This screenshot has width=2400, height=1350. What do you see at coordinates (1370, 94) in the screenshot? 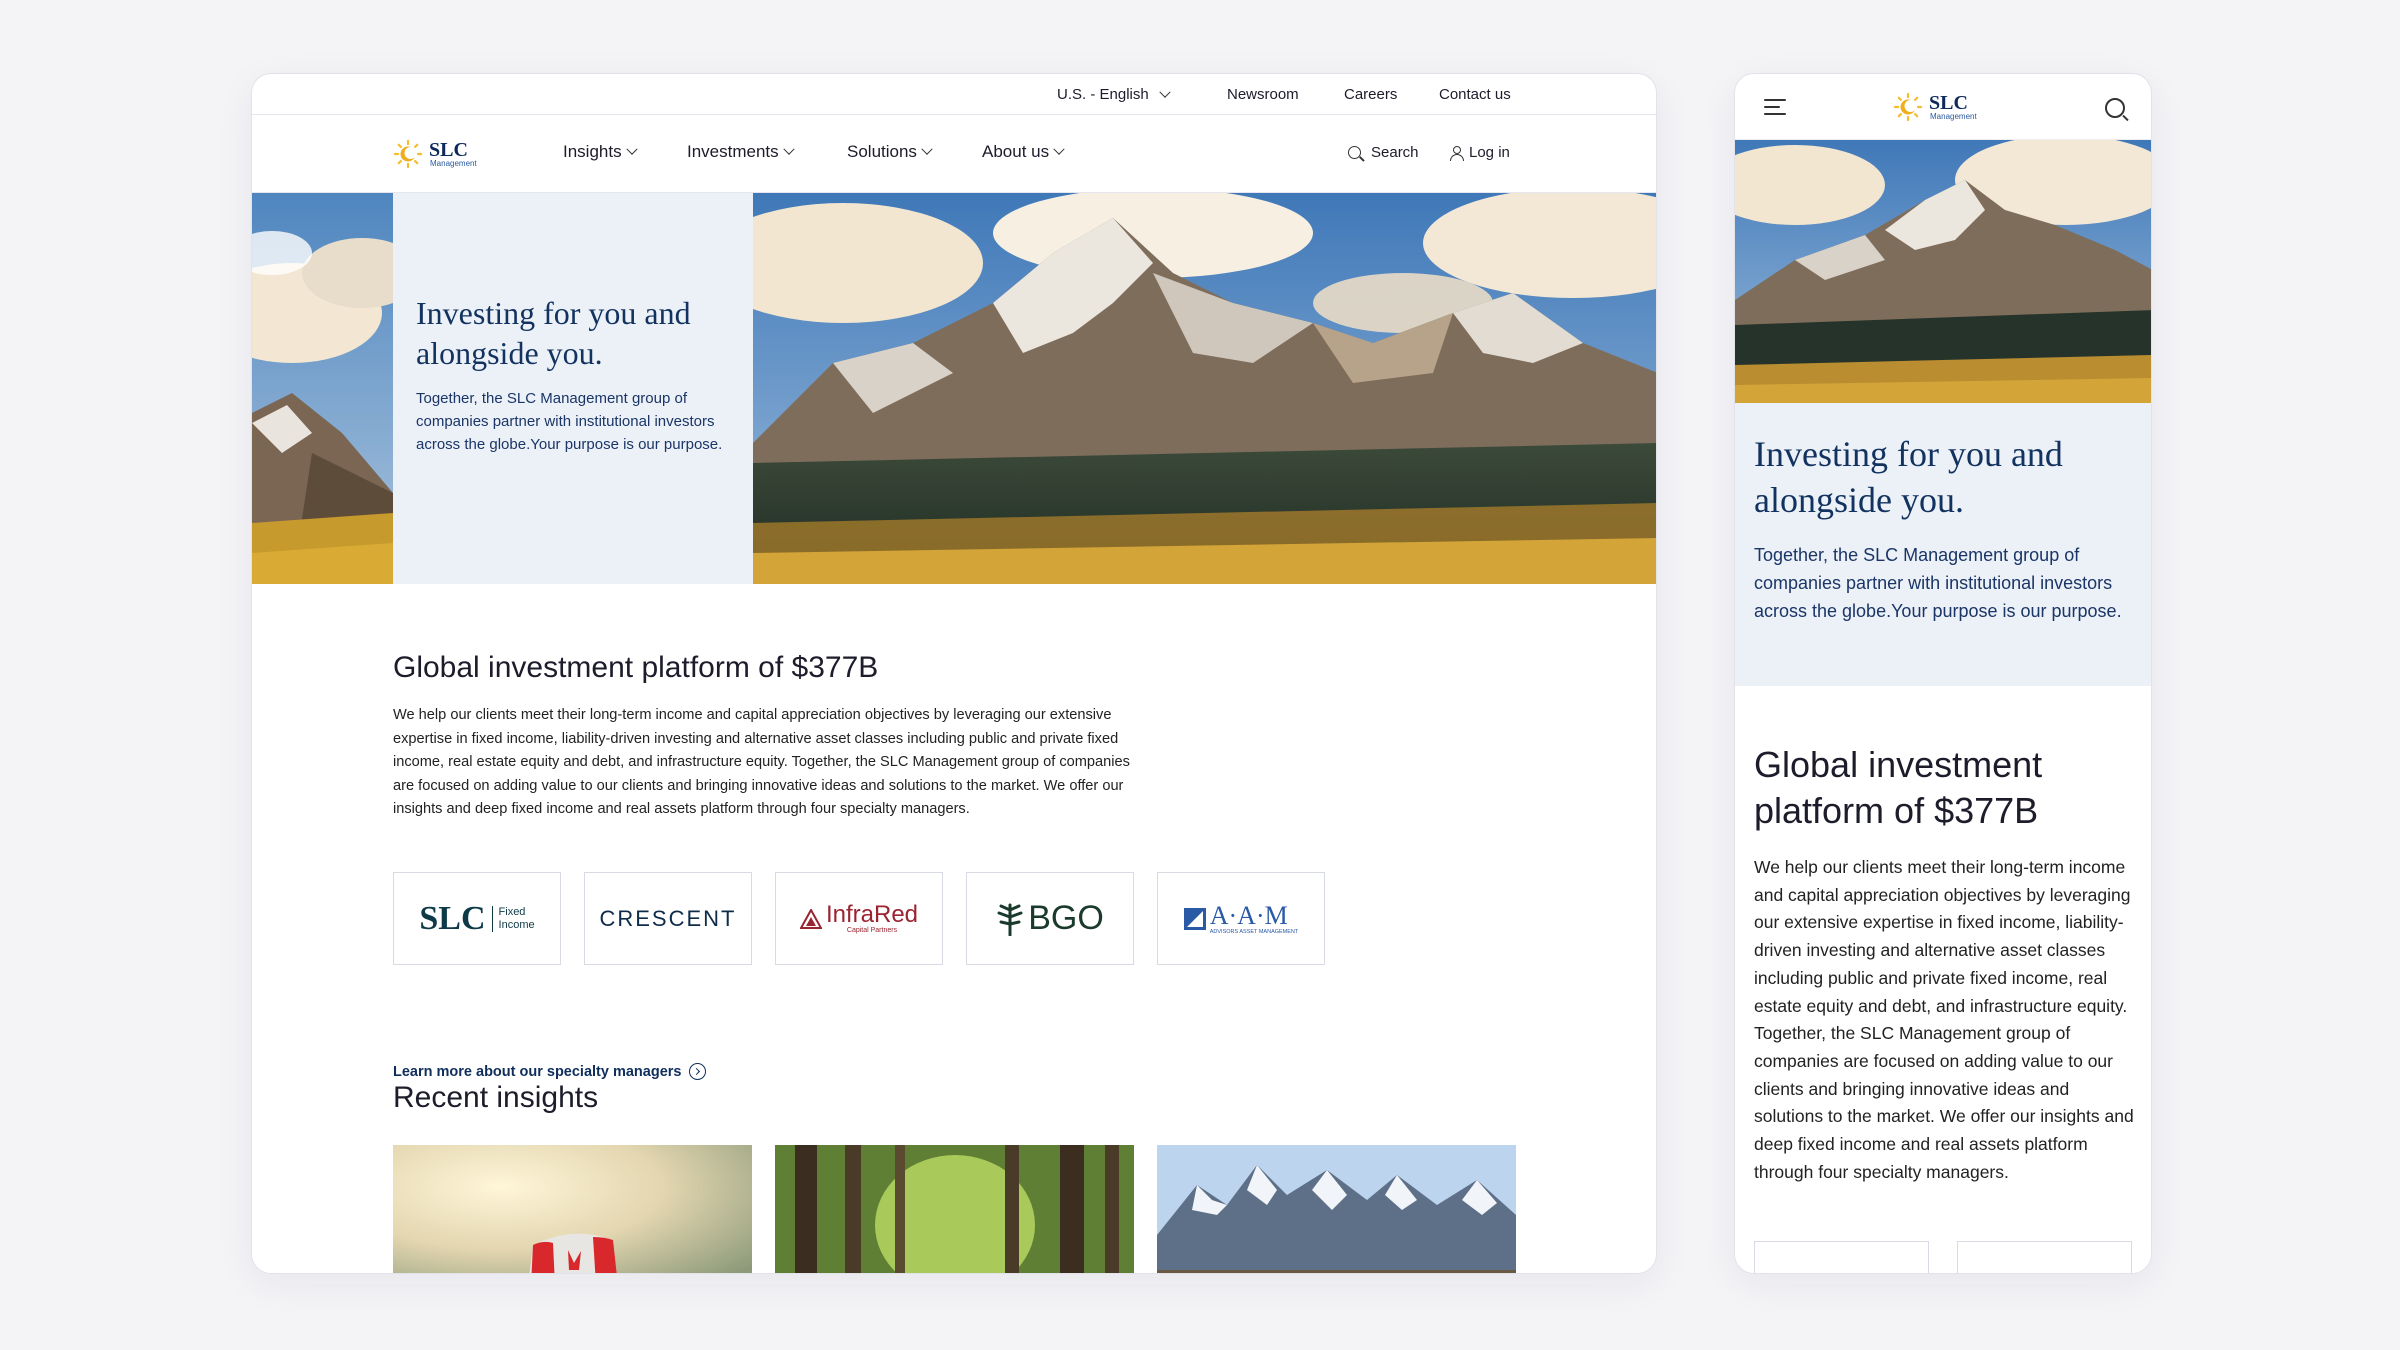
I see `careers-link: Careers` at bounding box center [1370, 94].